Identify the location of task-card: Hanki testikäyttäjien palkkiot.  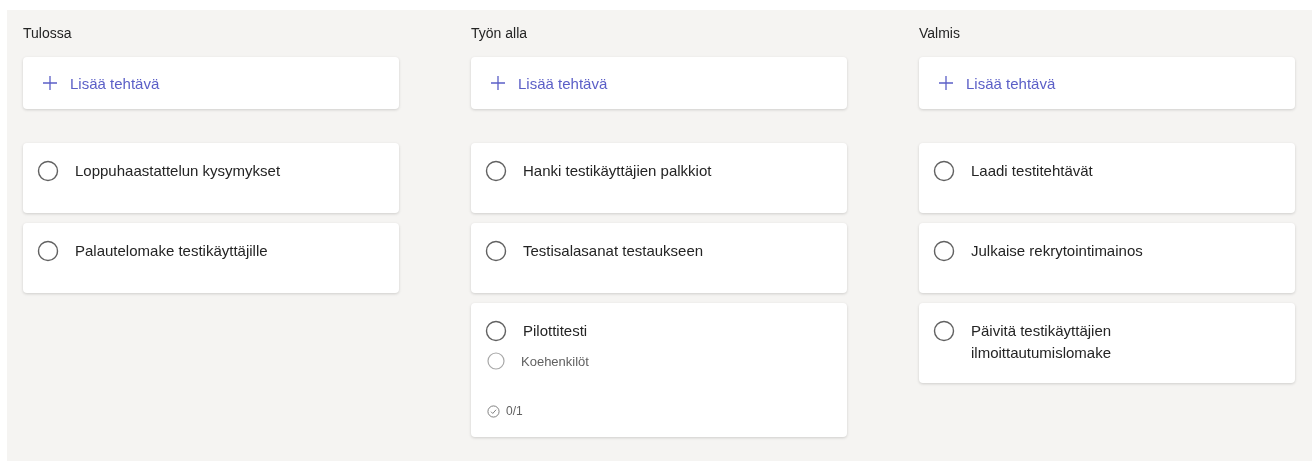
(659, 178).